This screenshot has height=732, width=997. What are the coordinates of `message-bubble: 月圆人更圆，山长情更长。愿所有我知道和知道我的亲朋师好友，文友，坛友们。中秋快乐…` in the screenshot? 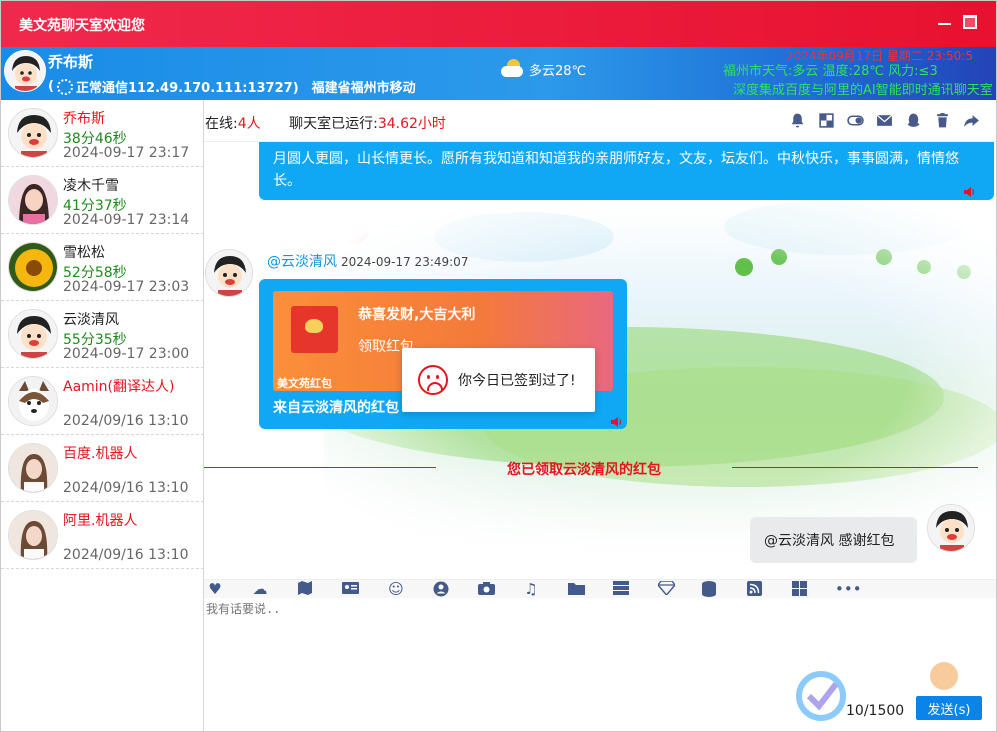 It's located at (626, 171).